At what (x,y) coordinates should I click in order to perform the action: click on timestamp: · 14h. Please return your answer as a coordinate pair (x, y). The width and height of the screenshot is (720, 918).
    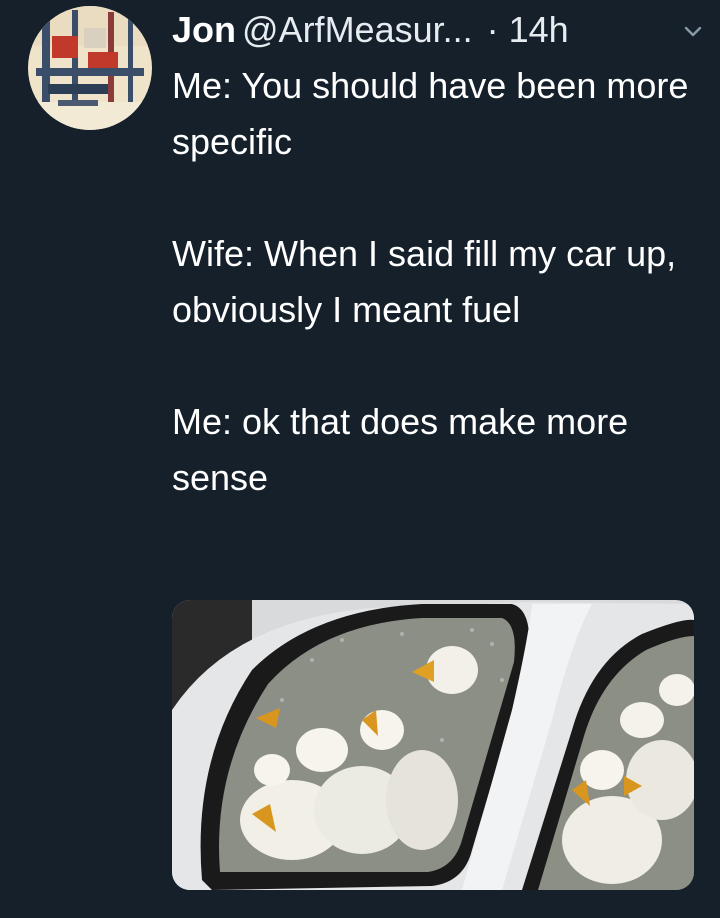
    Looking at the image, I should click on (528, 29).